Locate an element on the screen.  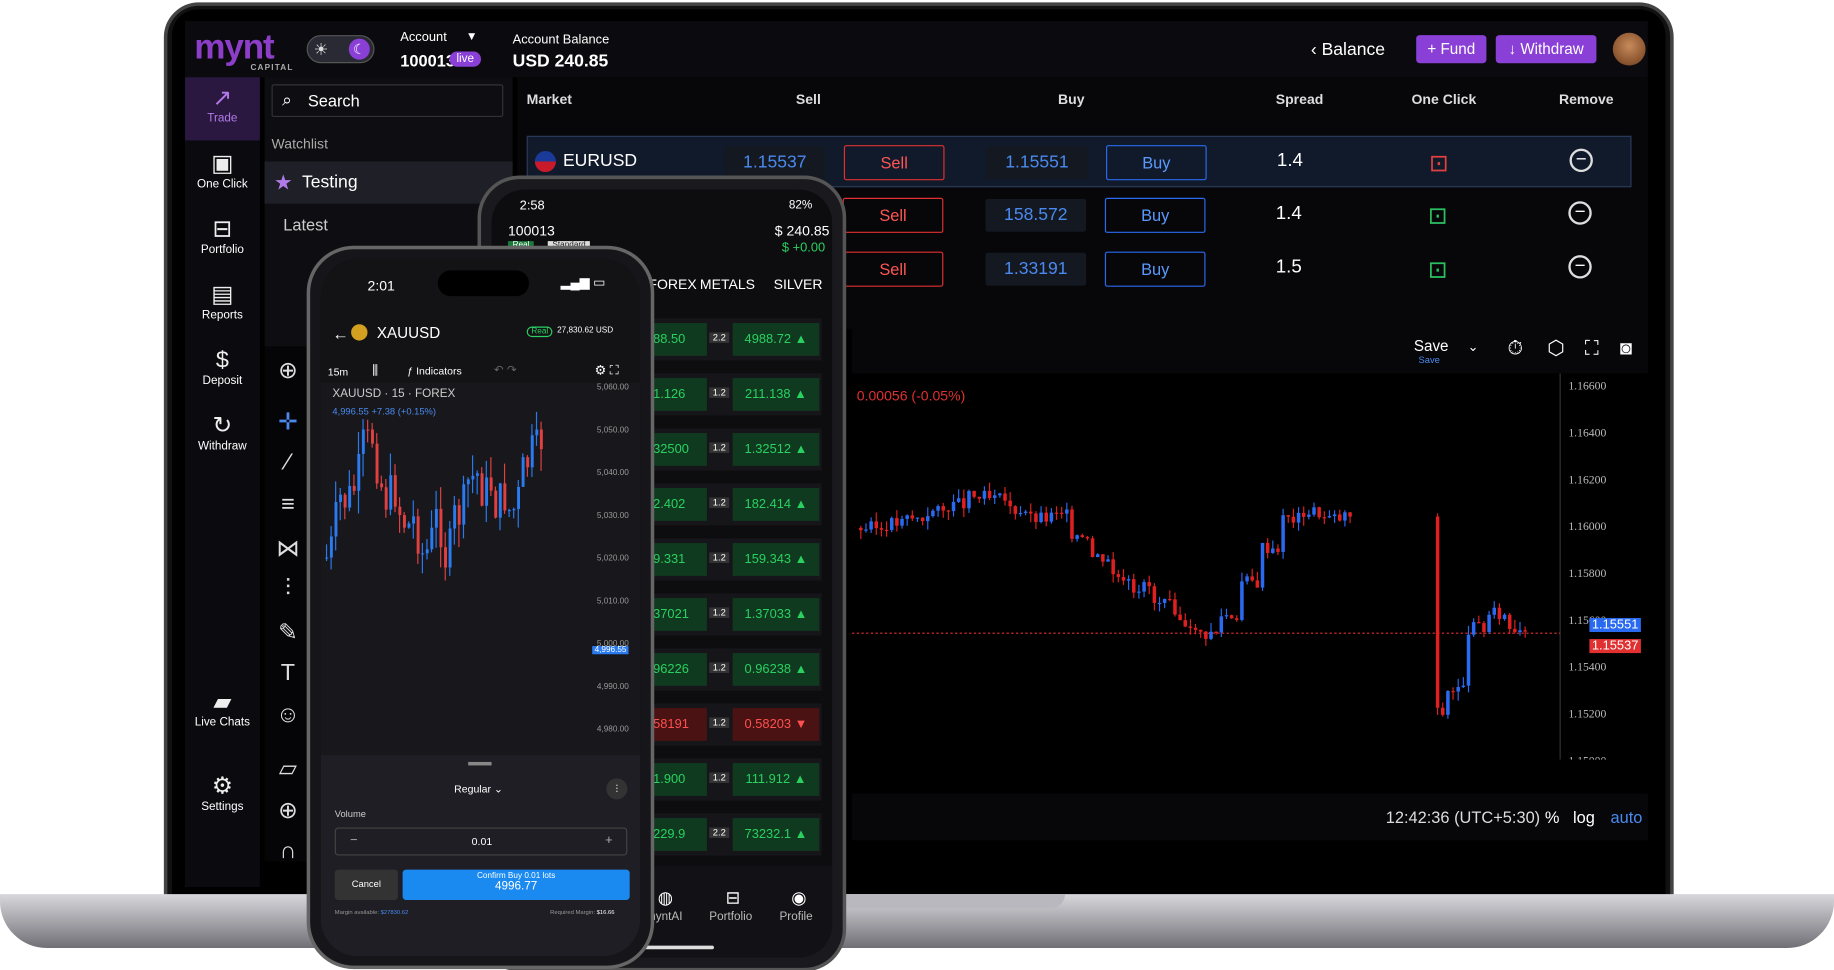
volume-stepper: − 0.01 + is located at coordinates (481, 841).